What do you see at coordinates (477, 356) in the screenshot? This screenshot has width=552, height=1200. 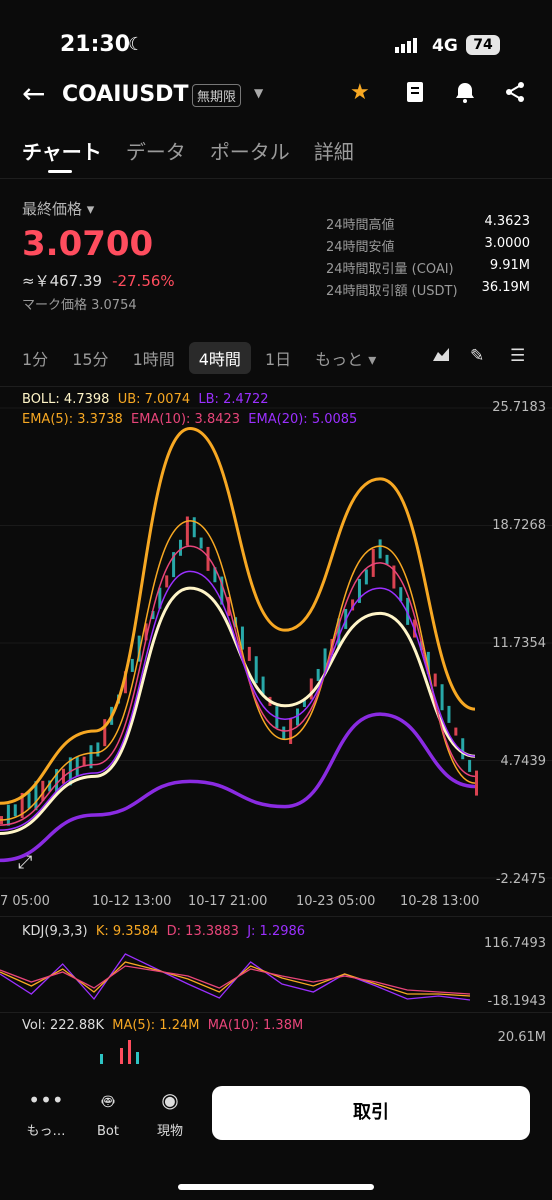 I see `draw-pen-icon: ✎` at bounding box center [477, 356].